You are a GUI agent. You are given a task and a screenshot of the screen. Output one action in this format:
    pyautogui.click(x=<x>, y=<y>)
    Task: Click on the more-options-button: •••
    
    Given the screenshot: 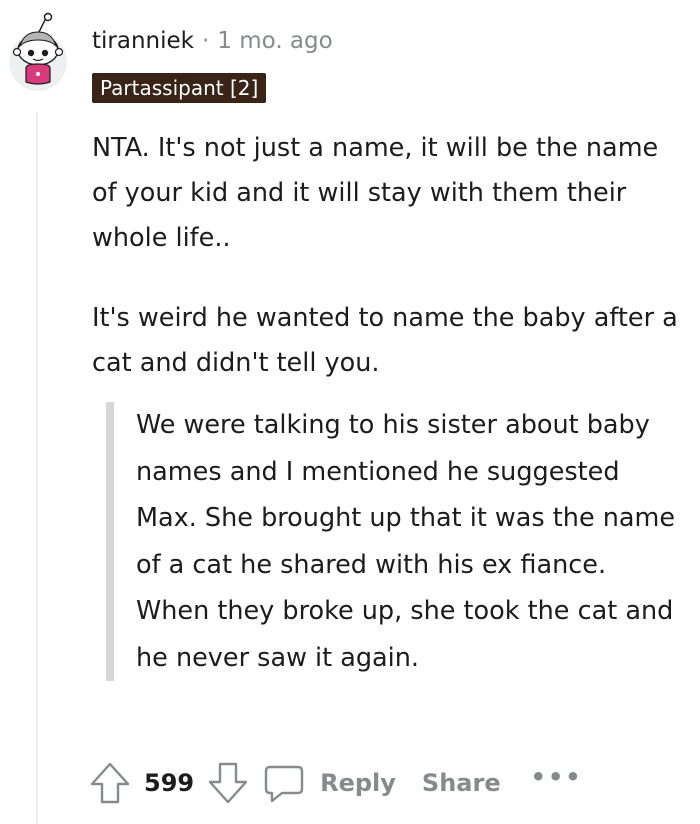 What is the action you would take?
    pyautogui.click(x=557, y=777)
    